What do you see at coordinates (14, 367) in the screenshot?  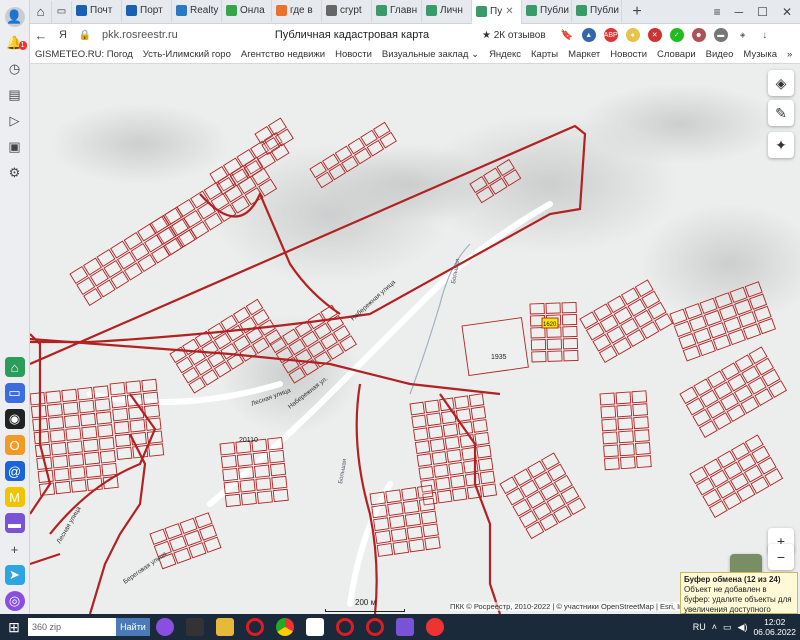 I see `yandex-app-icon: ⌂` at bounding box center [14, 367].